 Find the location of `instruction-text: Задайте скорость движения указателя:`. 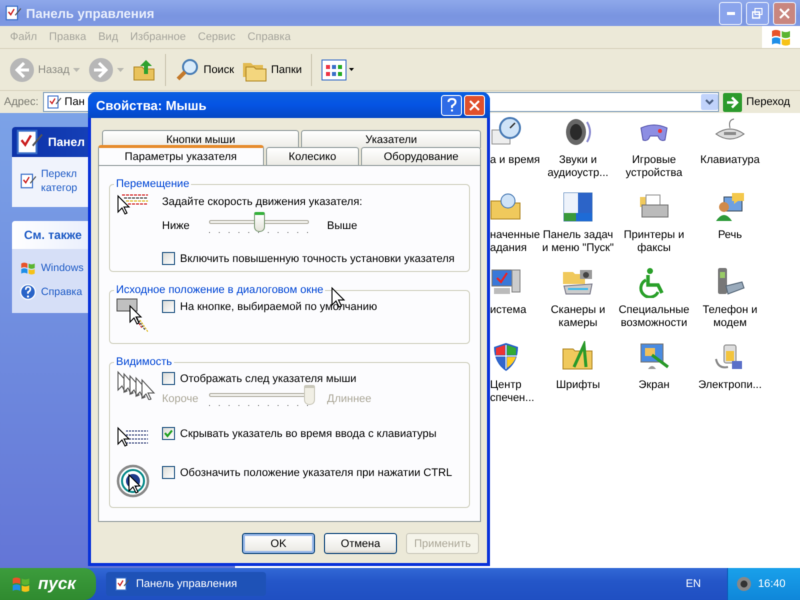

instruction-text: Задайте скорость движения указателя: is located at coordinates (263, 202).